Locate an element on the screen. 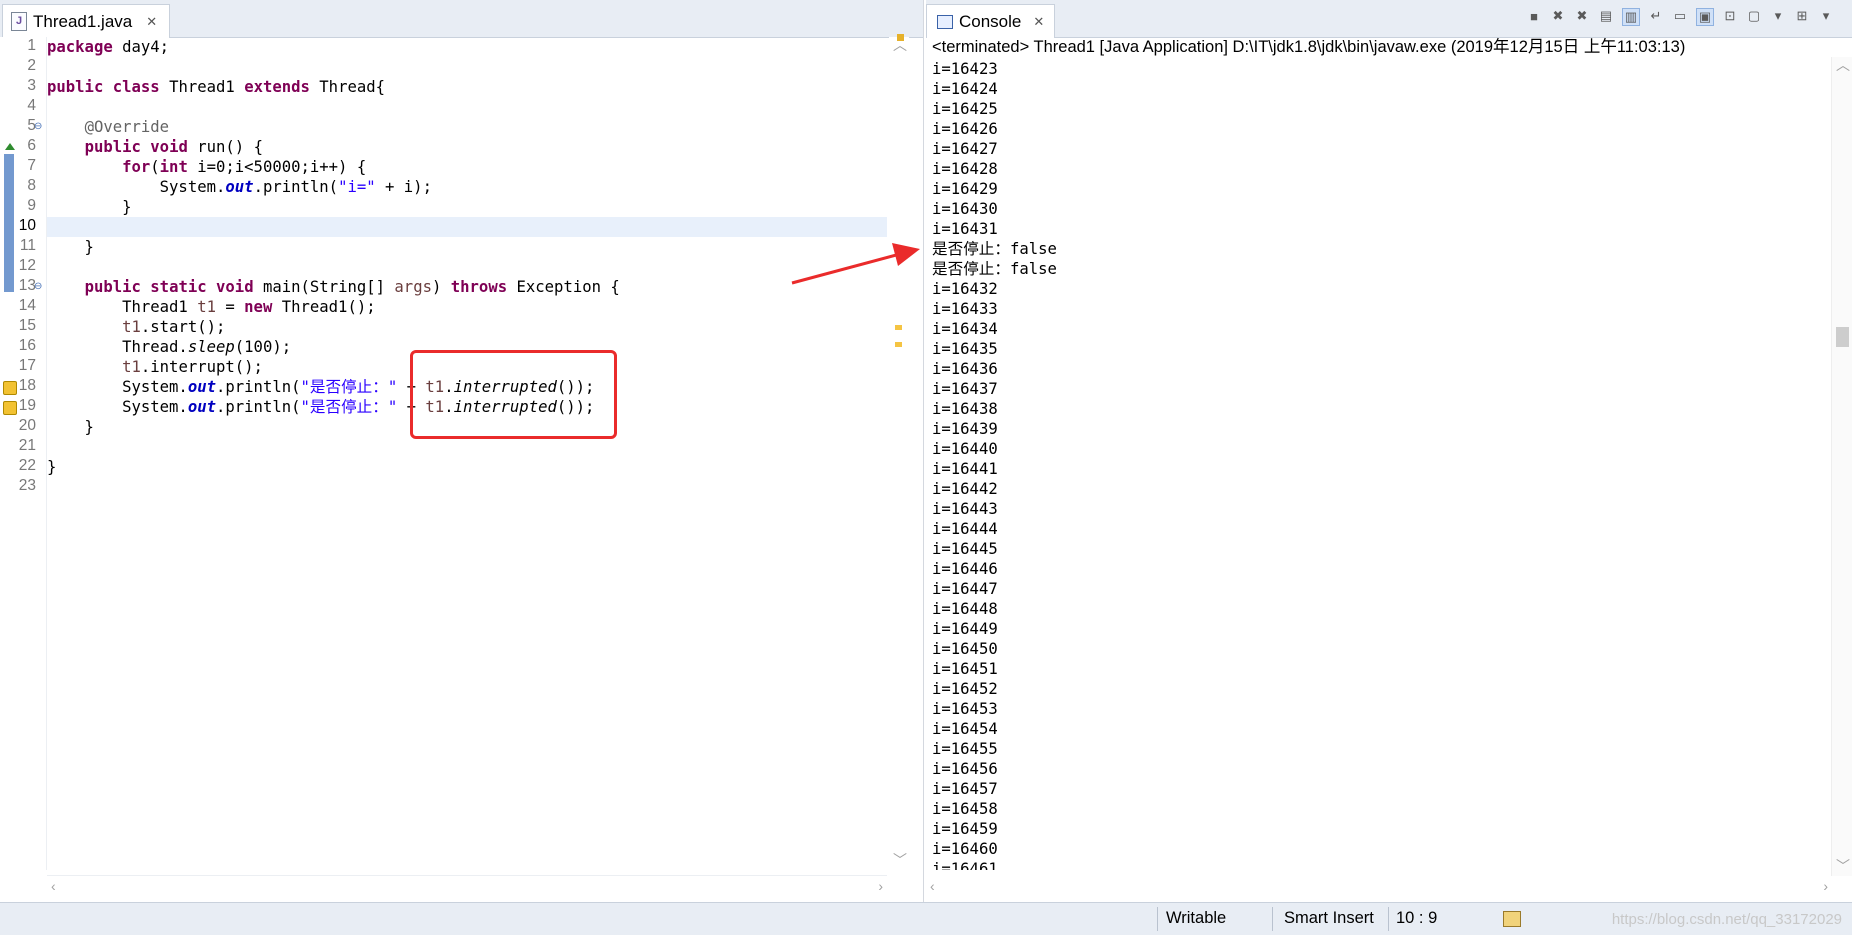 This screenshot has width=1852, height=935. warning-overview-icon is located at coordinates (900, 37).